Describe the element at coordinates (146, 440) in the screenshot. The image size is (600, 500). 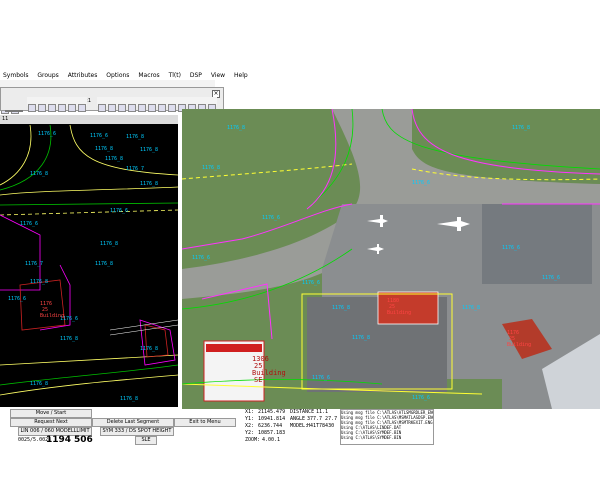
I see `sle-button: SLE` at that location.